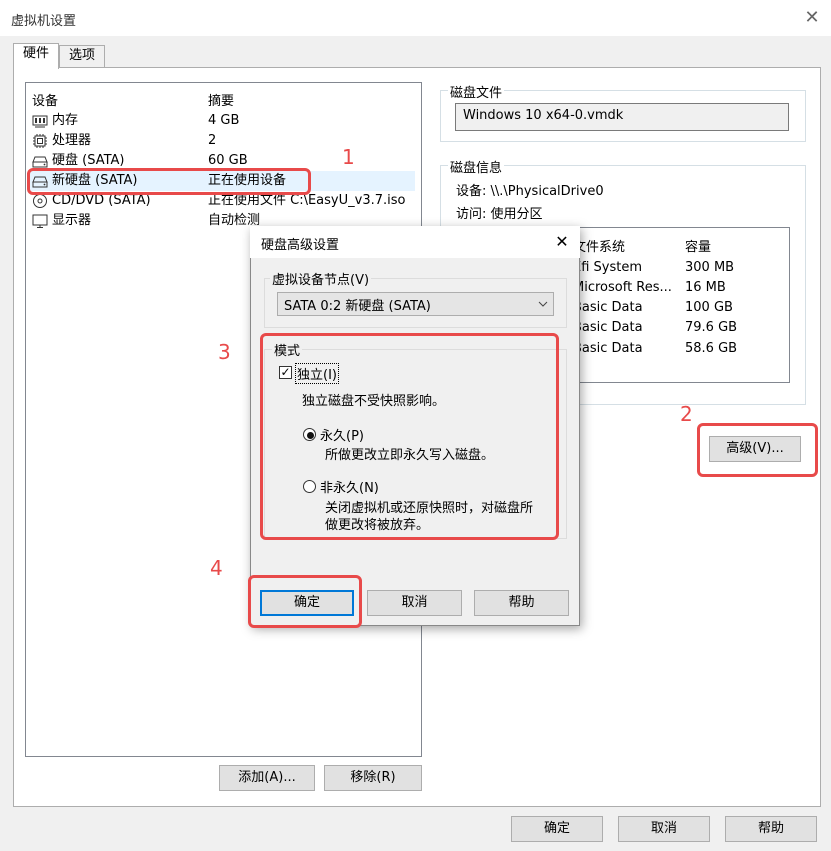 This screenshot has height=851, width=831. What do you see at coordinates (40, 121) in the screenshot?
I see `memory-icon` at bounding box center [40, 121].